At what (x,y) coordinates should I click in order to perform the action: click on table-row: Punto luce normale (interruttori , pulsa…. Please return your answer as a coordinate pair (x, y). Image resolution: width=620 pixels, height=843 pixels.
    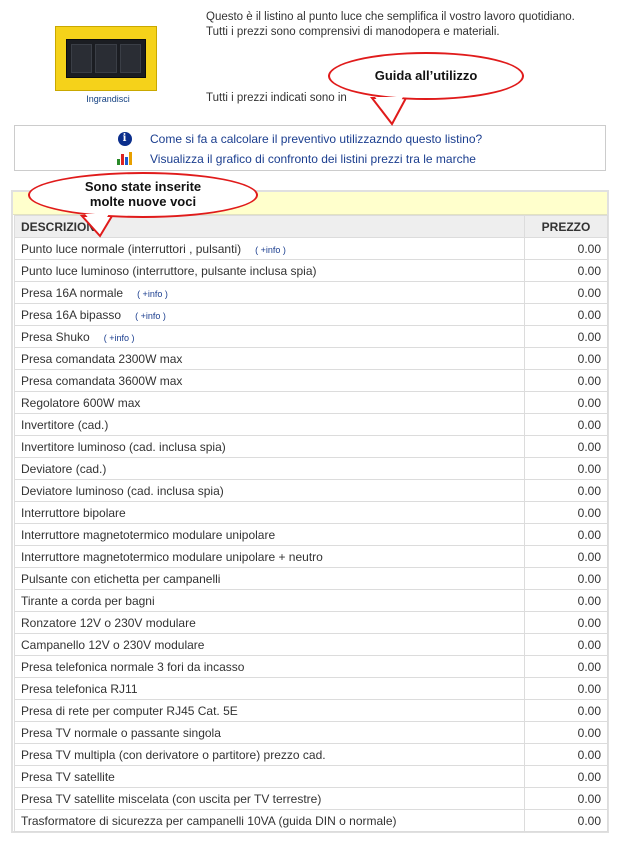
    Looking at the image, I should click on (311, 248).